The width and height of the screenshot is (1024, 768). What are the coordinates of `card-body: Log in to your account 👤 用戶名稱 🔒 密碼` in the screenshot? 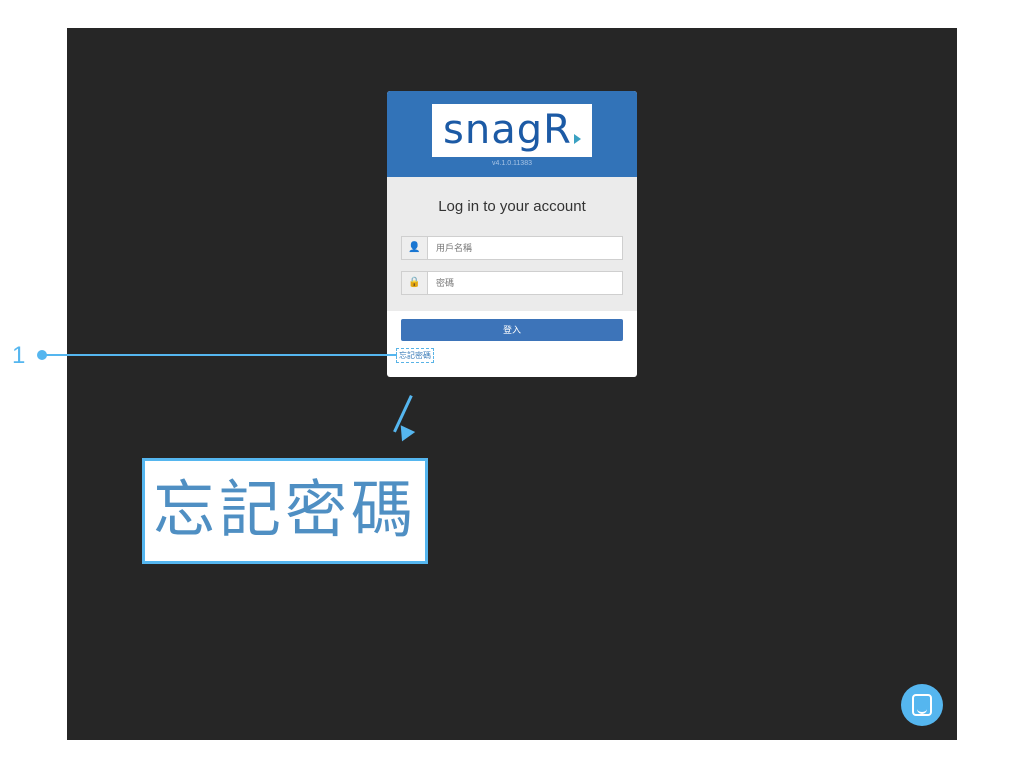 It's located at (512, 244).